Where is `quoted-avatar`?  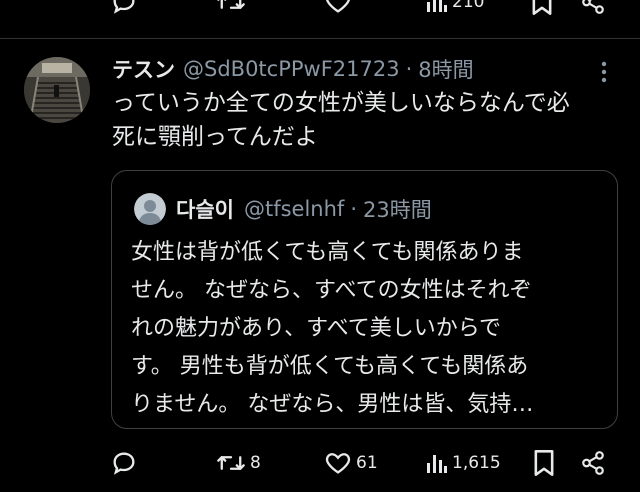
quoted-avatar is located at coordinates (150, 209).